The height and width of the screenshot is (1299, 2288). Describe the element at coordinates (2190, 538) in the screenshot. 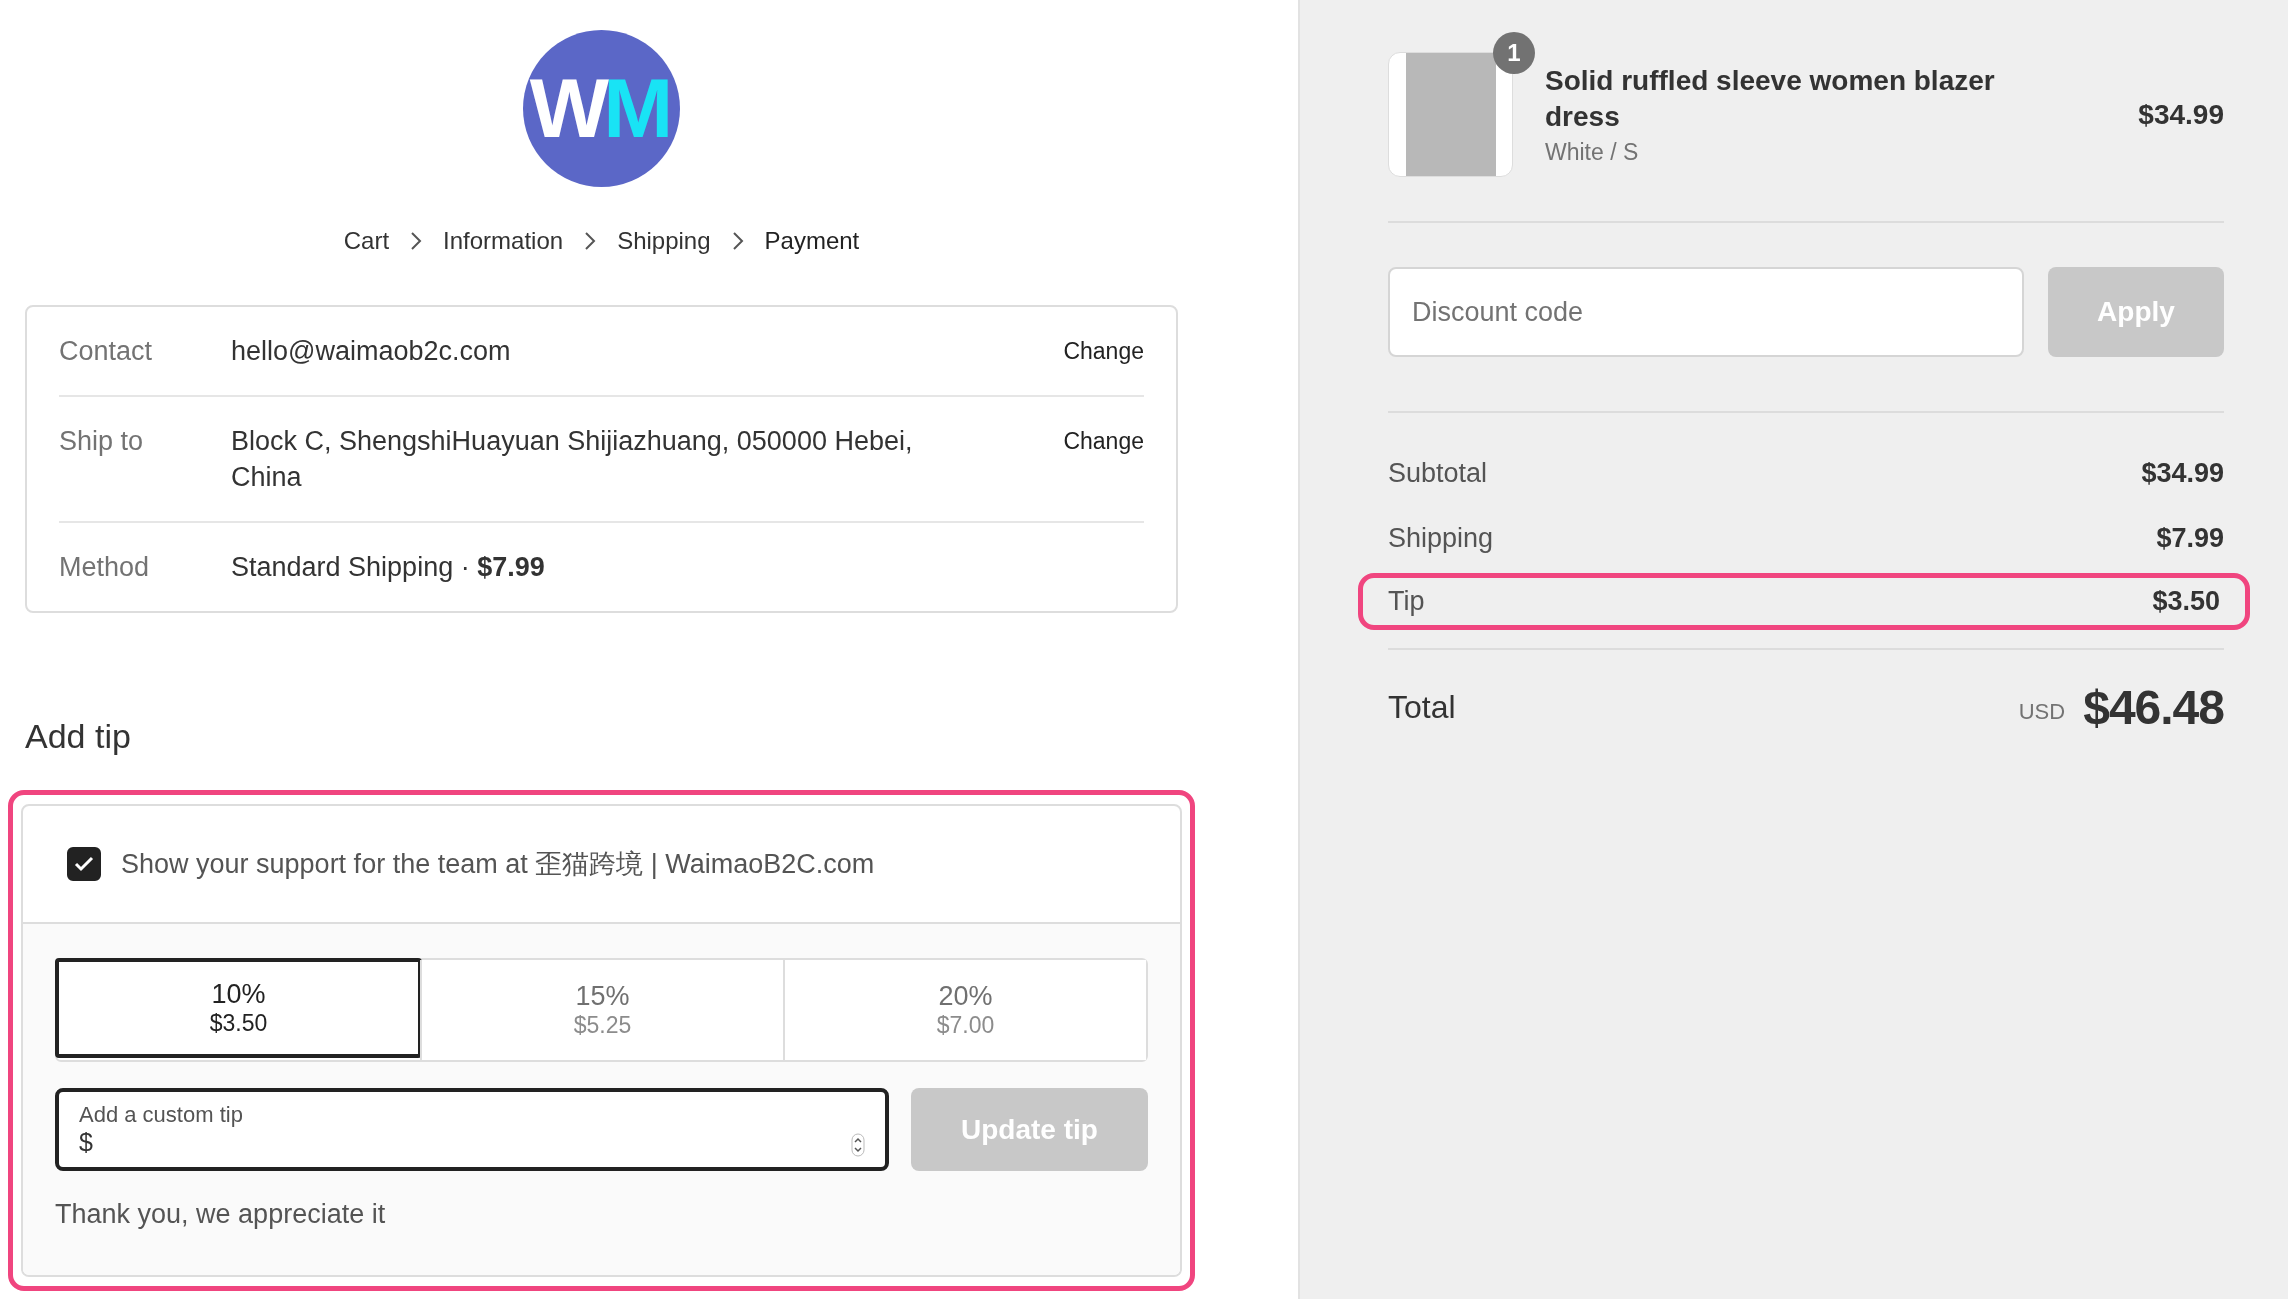

I see `summary-value: $7.99` at that location.